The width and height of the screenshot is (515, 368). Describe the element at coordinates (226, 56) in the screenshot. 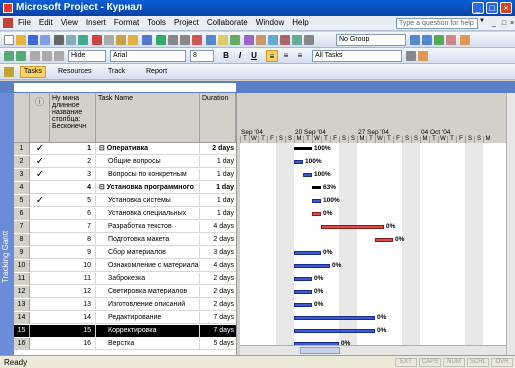

I see `bold-button: B` at that location.